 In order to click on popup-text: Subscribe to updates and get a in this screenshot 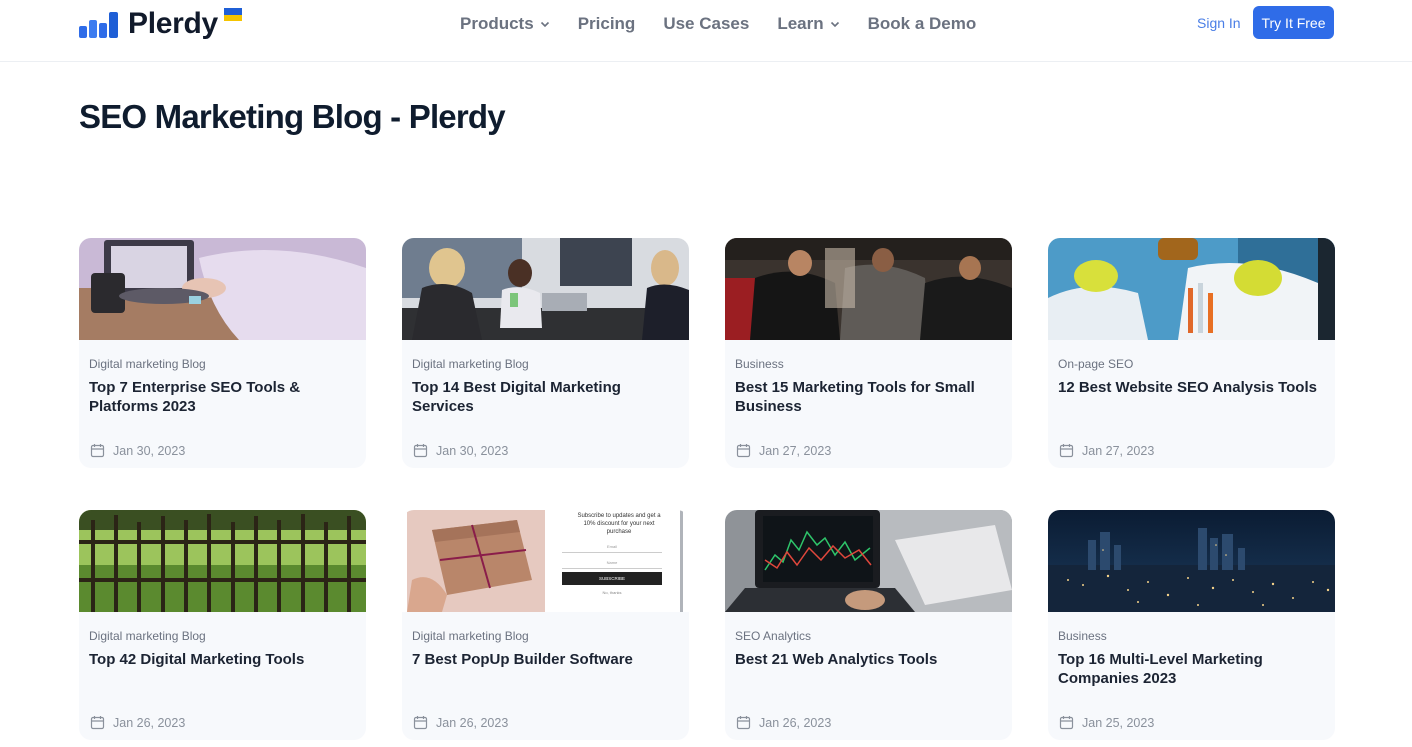, I will do `click(619, 516)`.